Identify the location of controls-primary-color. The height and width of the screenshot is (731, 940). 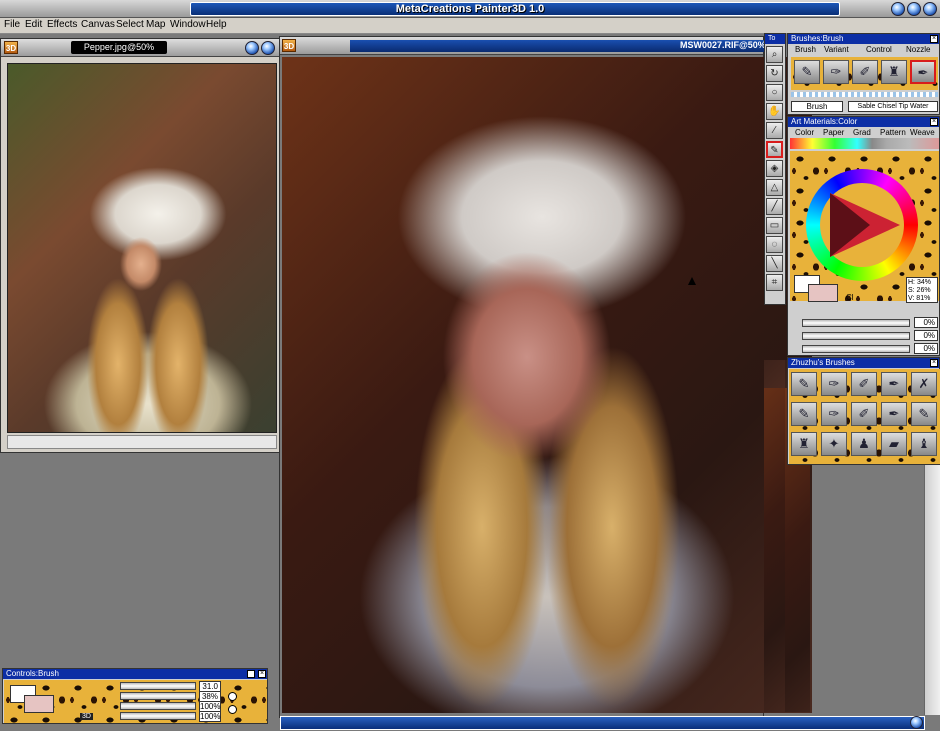
(39, 704).